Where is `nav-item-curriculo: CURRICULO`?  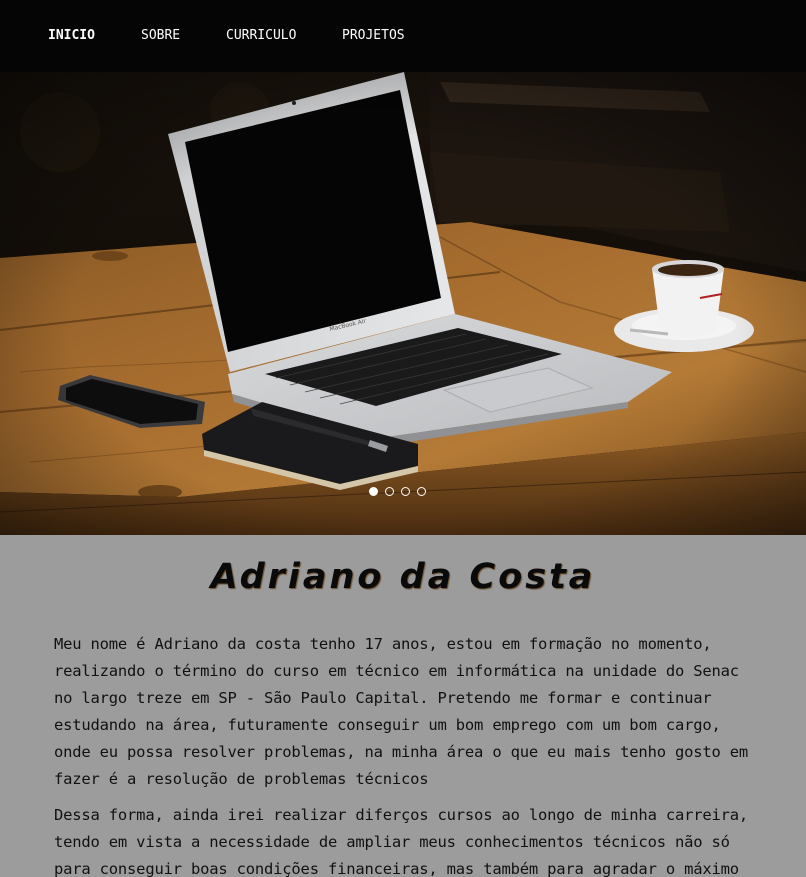
nav-item-curriculo: CURRICULO is located at coordinates (261, 35).